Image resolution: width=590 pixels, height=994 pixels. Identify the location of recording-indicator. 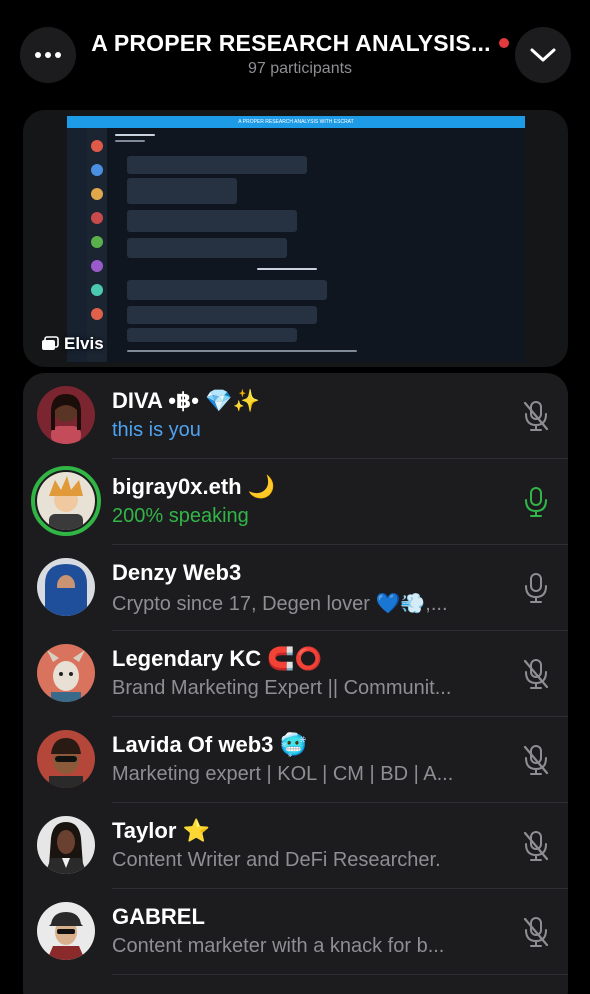
(503, 43).